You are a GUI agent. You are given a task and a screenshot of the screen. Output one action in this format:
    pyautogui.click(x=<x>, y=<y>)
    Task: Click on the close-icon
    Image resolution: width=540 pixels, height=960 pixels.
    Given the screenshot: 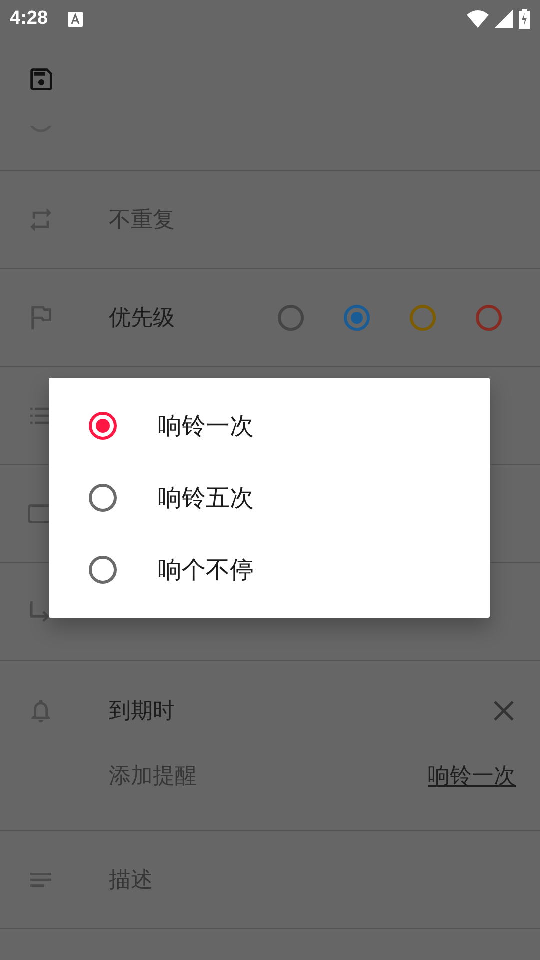 What is the action you would take?
    pyautogui.click(x=504, y=711)
    